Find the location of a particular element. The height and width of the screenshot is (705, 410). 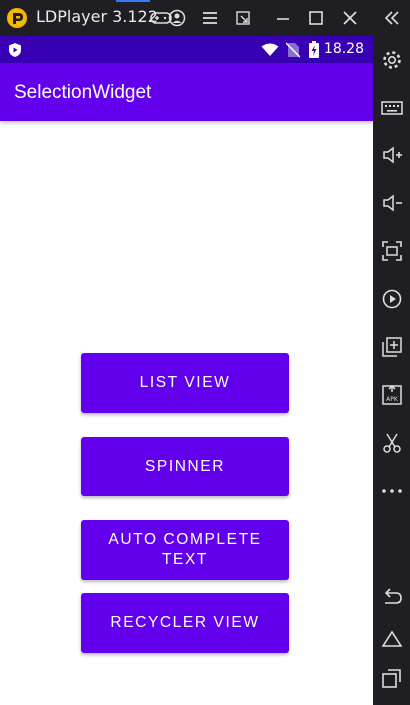

auto-complete-button-label-line2: TEXT is located at coordinates (184, 559).